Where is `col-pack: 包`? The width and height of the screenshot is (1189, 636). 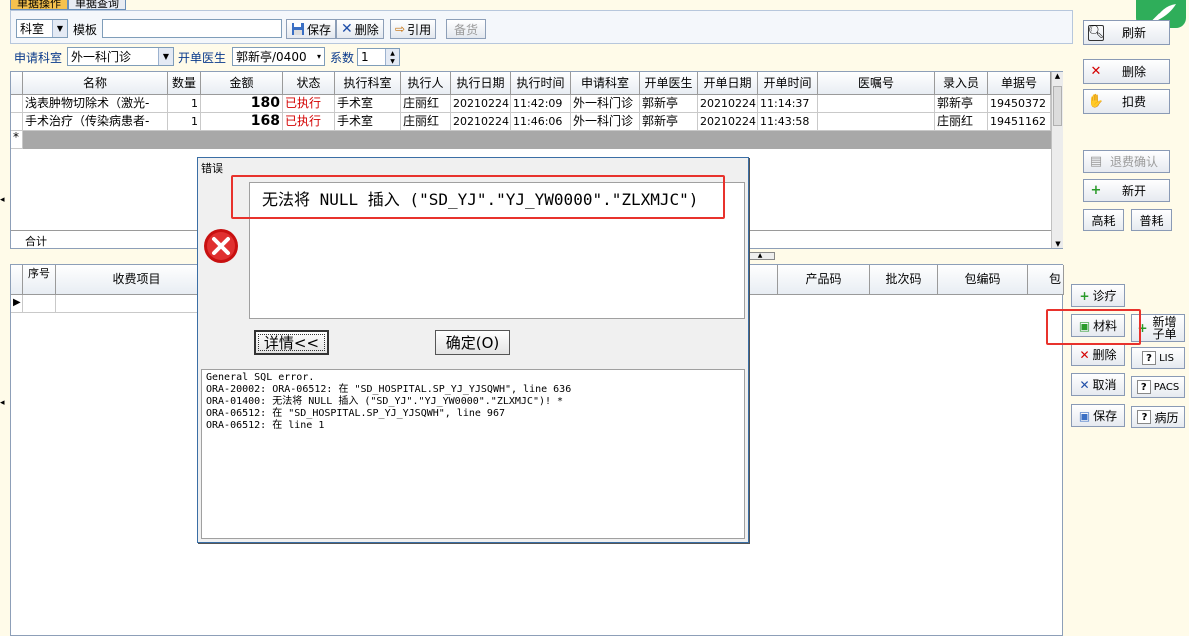
col-pack: 包 is located at coordinates (1046, 280).